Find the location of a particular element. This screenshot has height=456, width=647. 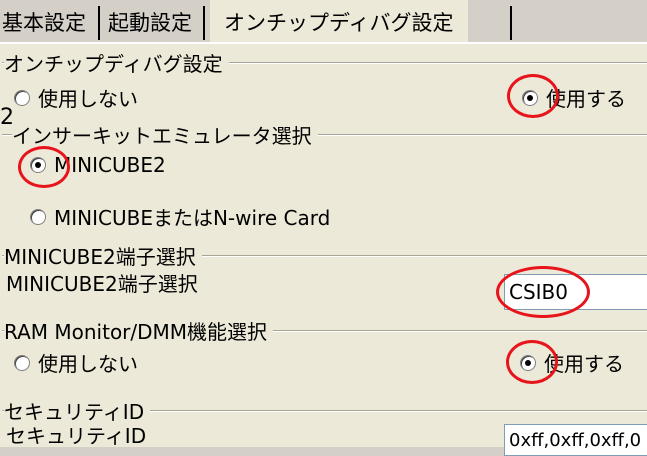

tab-bar: 基本設定 起動設定 オンチップディバグ設定 is located at coordinates (323, 22).